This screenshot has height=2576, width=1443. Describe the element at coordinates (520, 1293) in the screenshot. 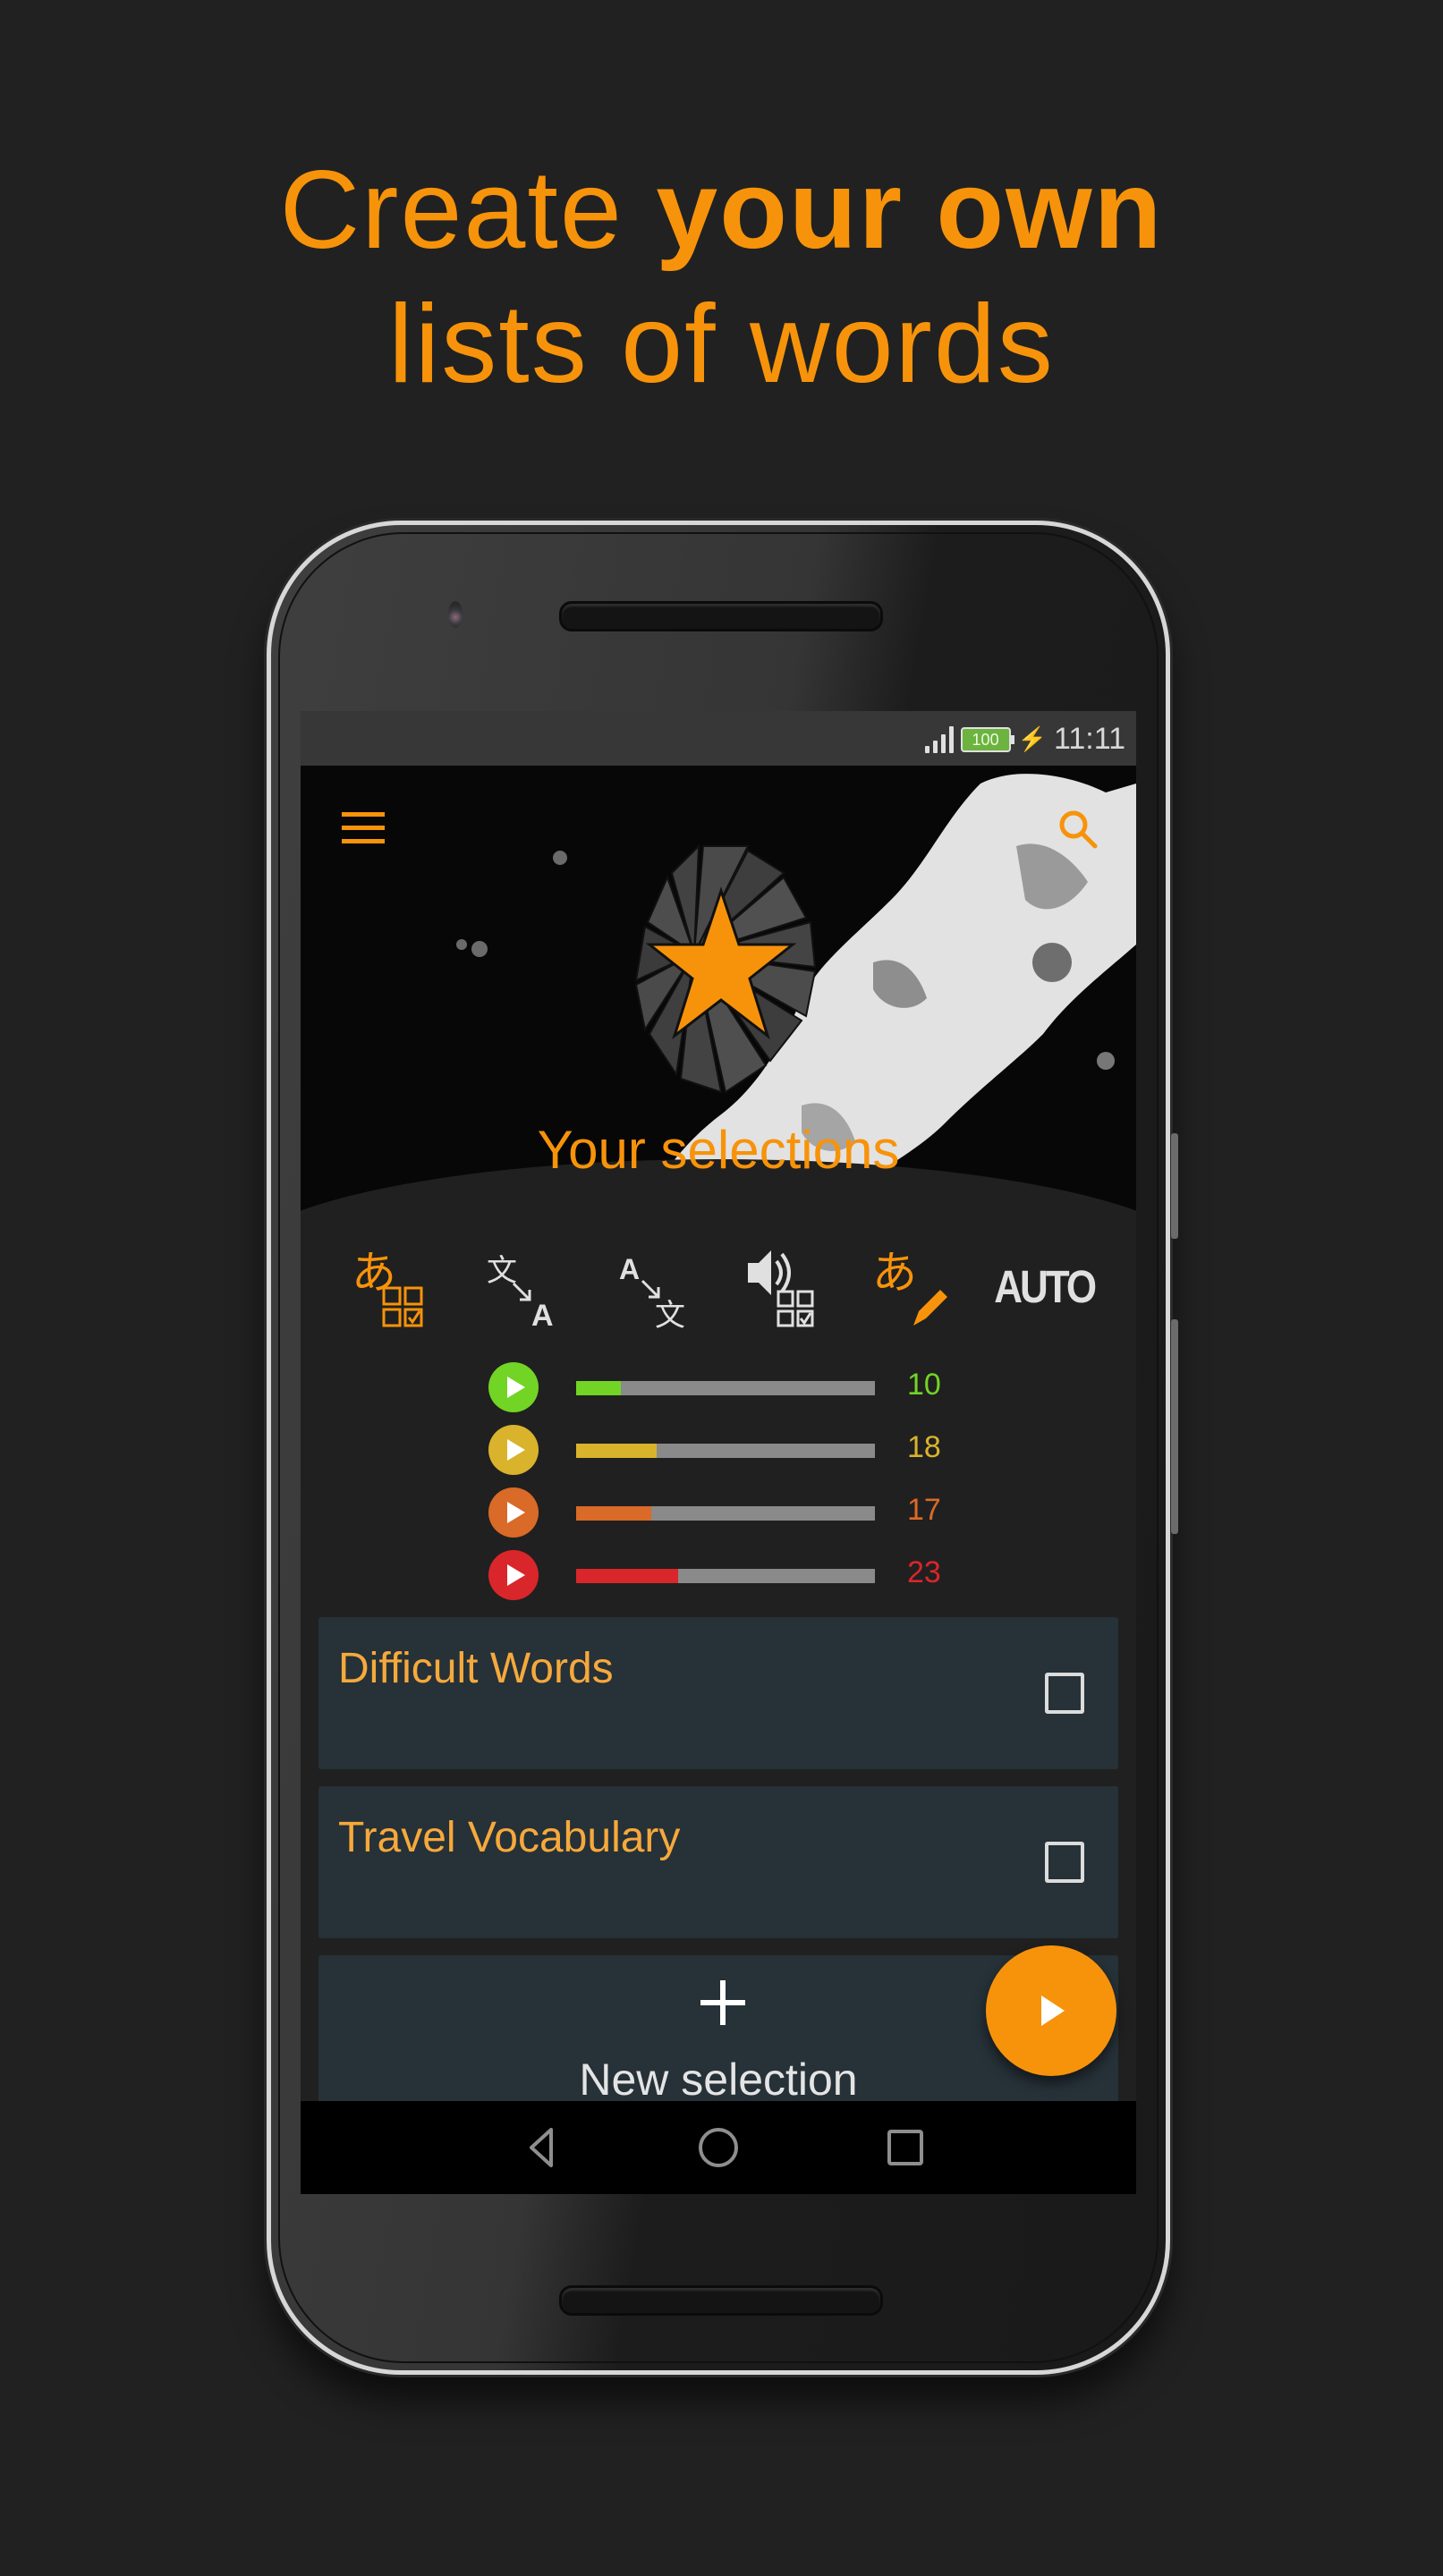

I see `translate-to-latin-icon: 文 A` at that location.